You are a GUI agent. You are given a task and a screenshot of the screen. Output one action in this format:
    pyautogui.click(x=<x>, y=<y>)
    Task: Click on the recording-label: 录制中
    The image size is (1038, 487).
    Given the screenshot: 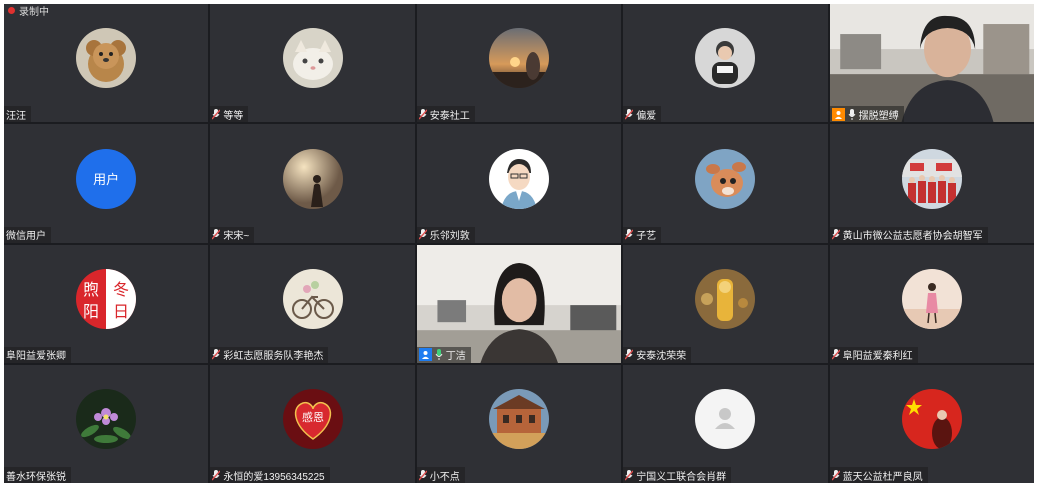 What is the action you would take?
    pyautogui.click(x=34, y=12)
    